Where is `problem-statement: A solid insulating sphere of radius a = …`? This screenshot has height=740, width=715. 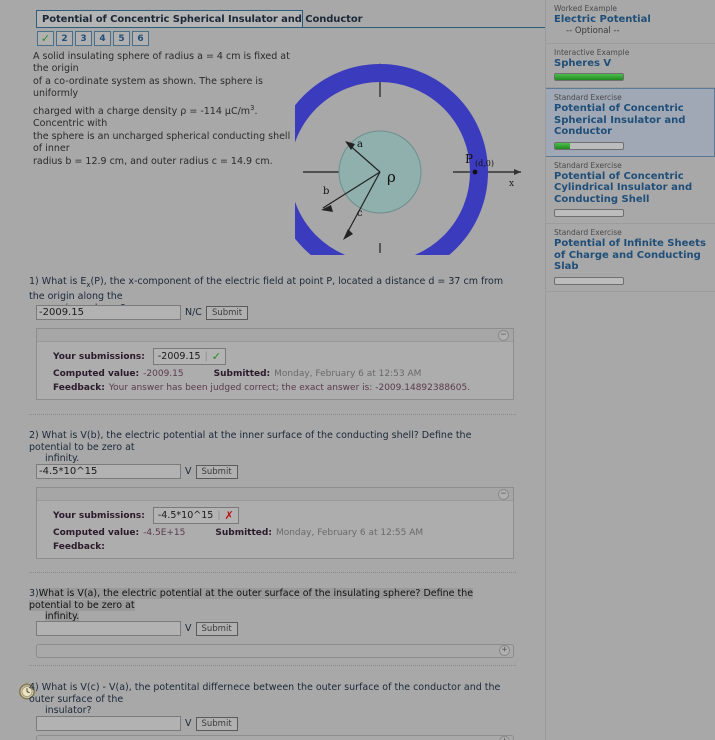
problem-statement: A solid insulating sphere of radius a = … is located at coordinates (165, 110).